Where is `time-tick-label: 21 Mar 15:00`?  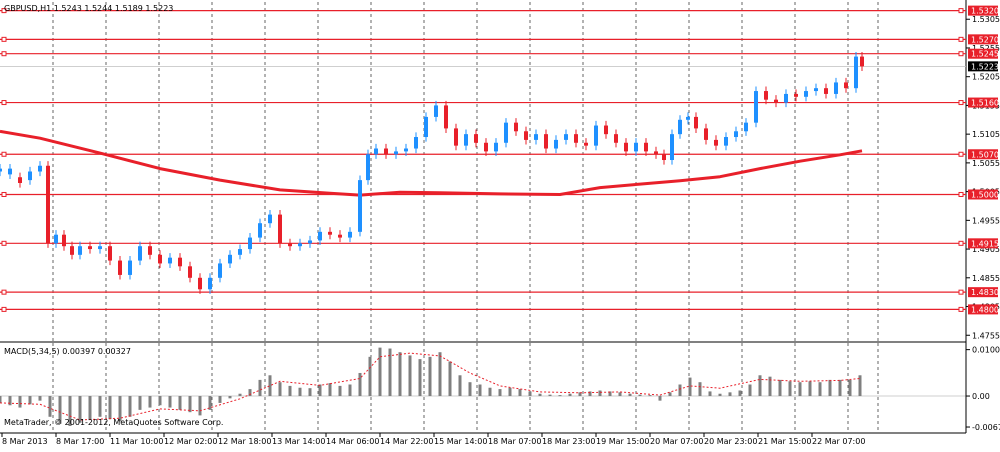
time-tick-label: 21 Mar 15:00 is located at coordinates (784, 441).